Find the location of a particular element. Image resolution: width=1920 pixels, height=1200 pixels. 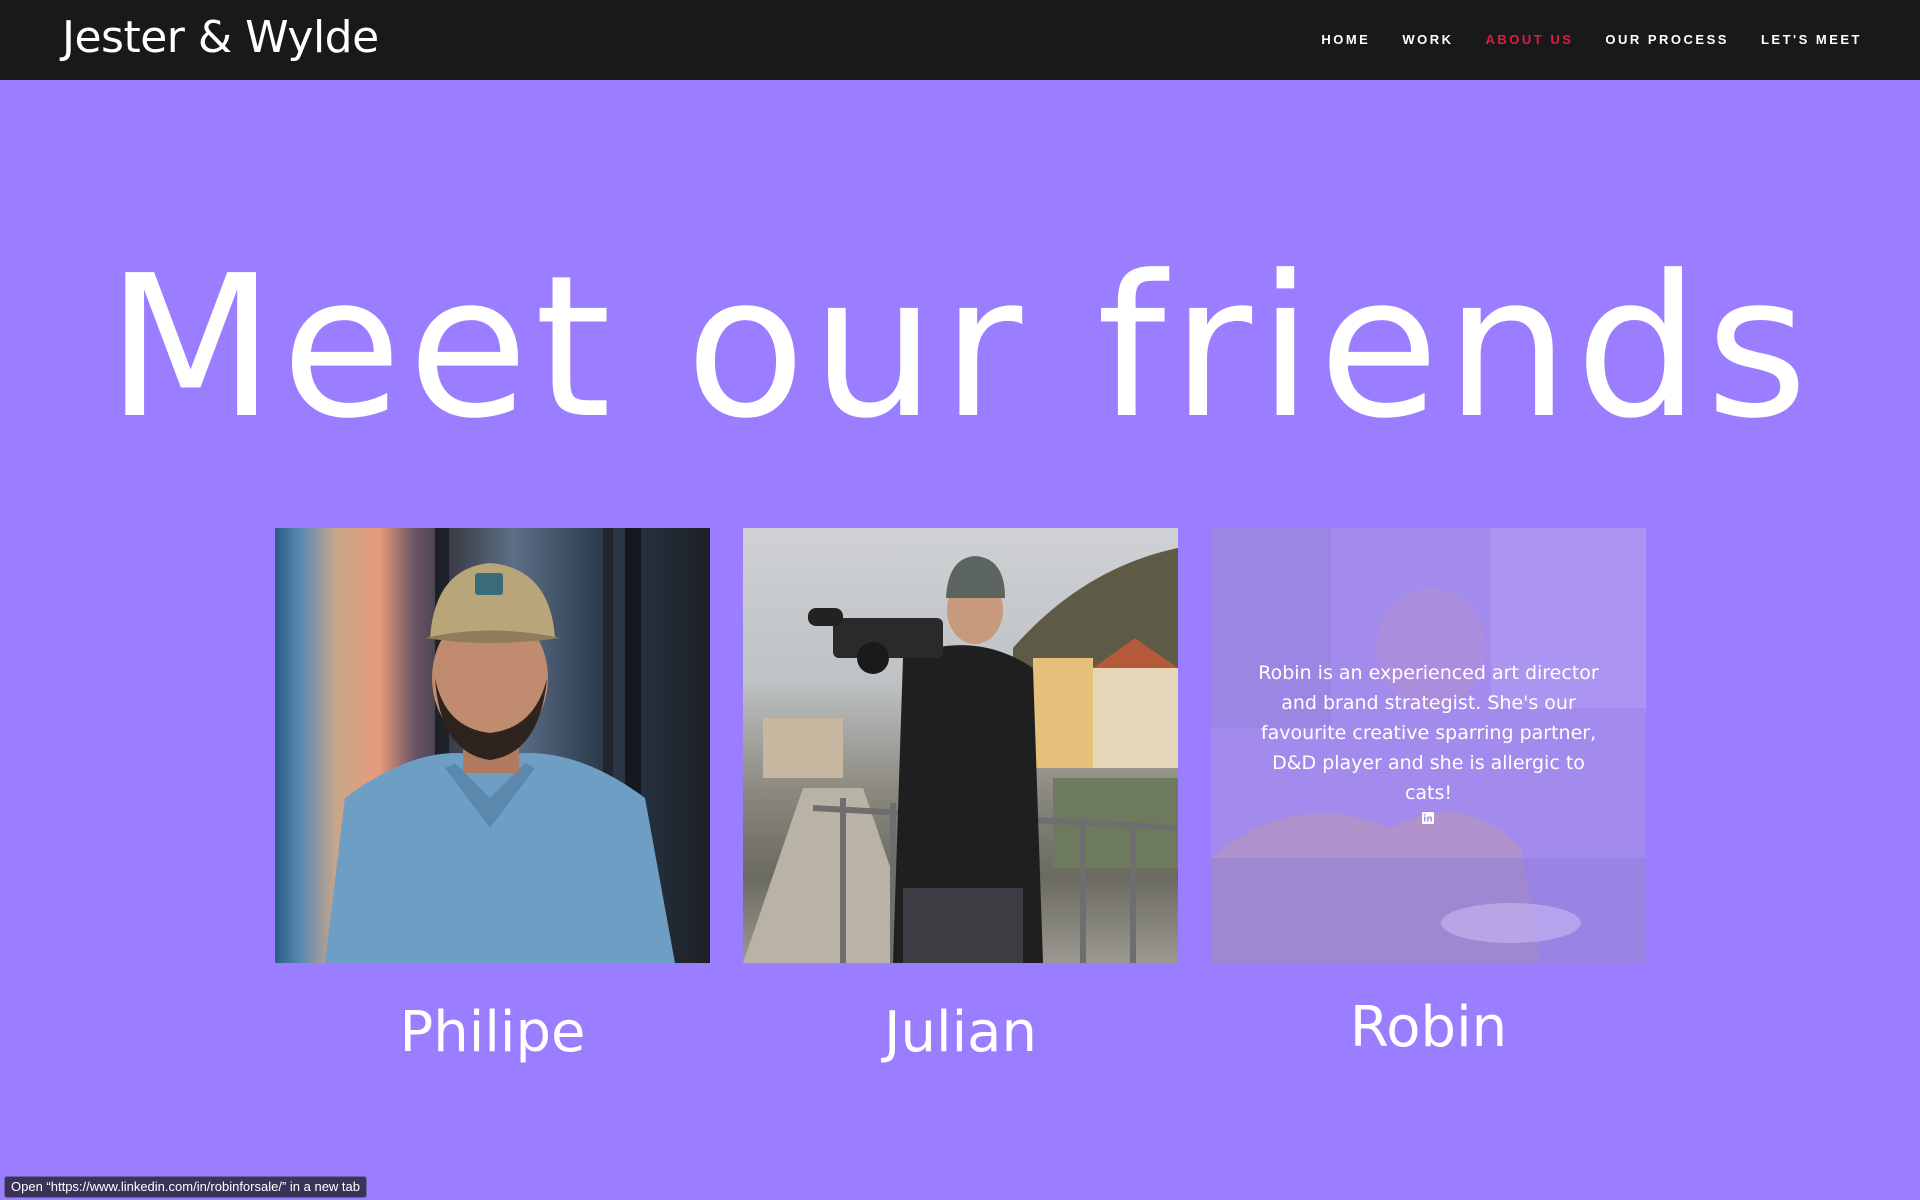

nav-home: HOME is located at coordinates (1345, 39).